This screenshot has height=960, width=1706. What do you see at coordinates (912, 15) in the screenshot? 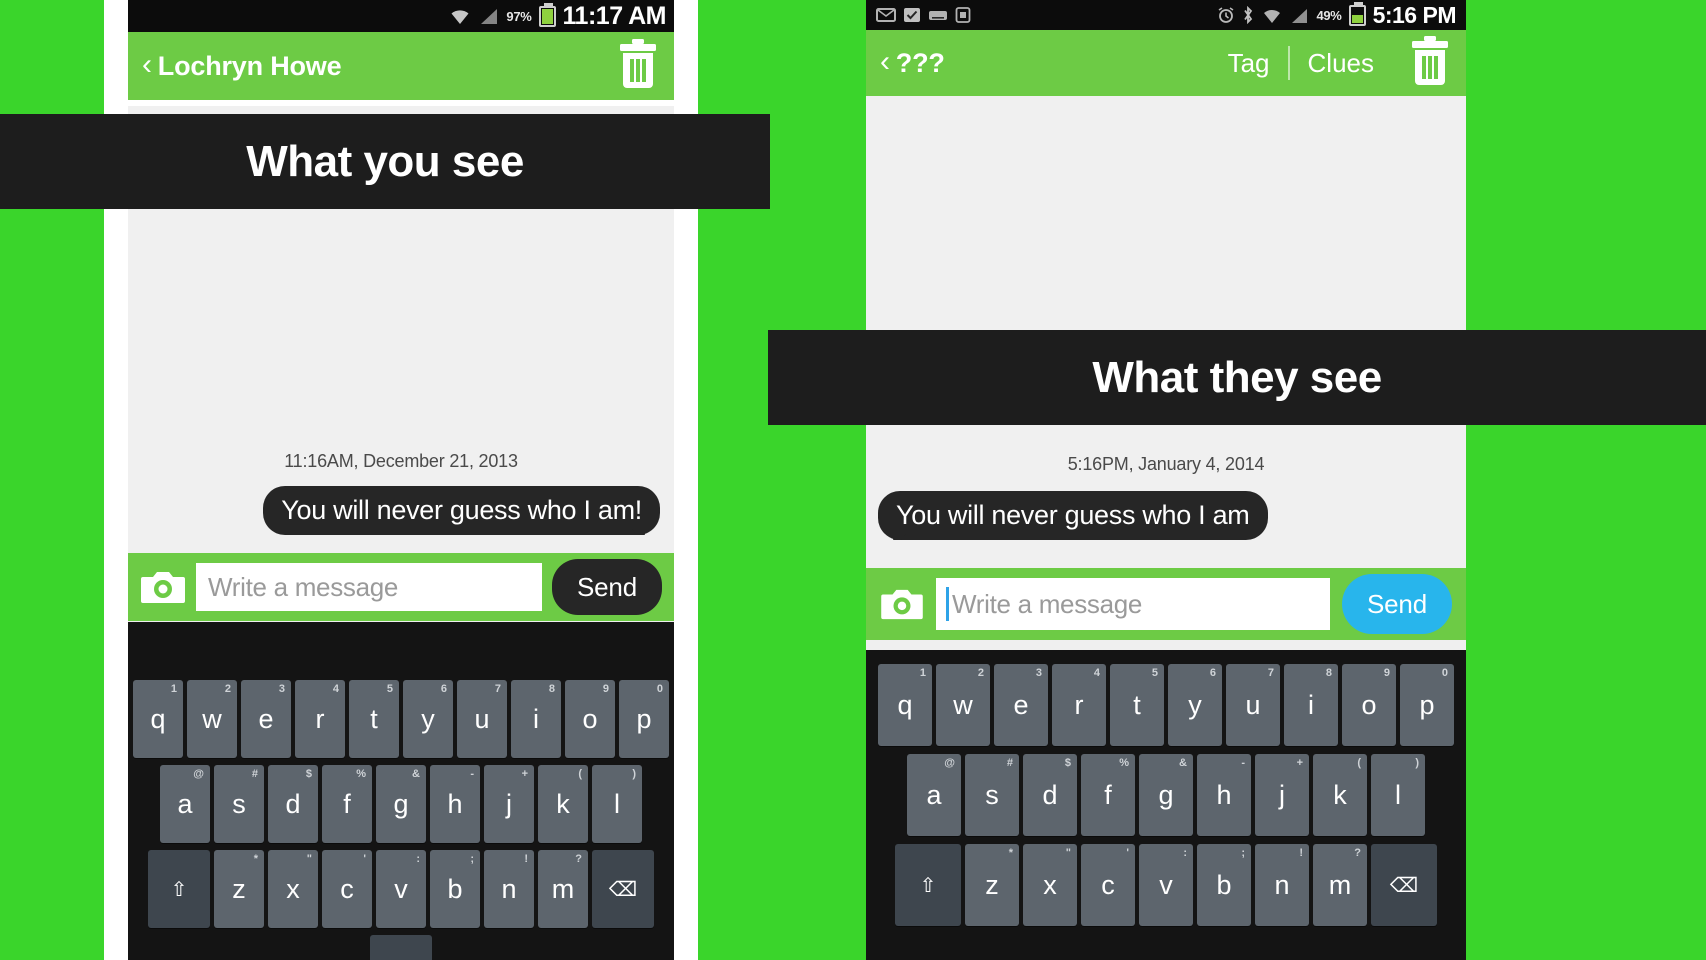
I see `check-icon` at bounding box center [912, 15].